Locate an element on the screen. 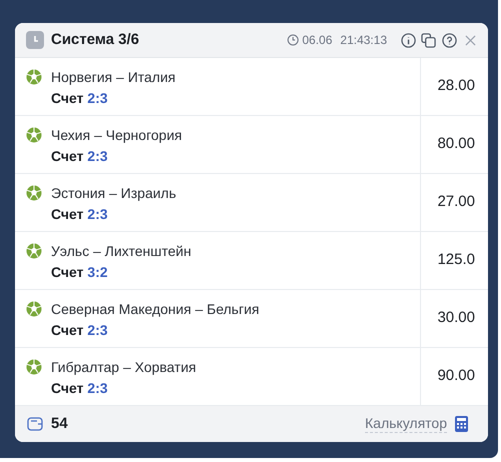 The height and width of the screenshot is (462, 501). help-icon is located at coordinates (449, 40).